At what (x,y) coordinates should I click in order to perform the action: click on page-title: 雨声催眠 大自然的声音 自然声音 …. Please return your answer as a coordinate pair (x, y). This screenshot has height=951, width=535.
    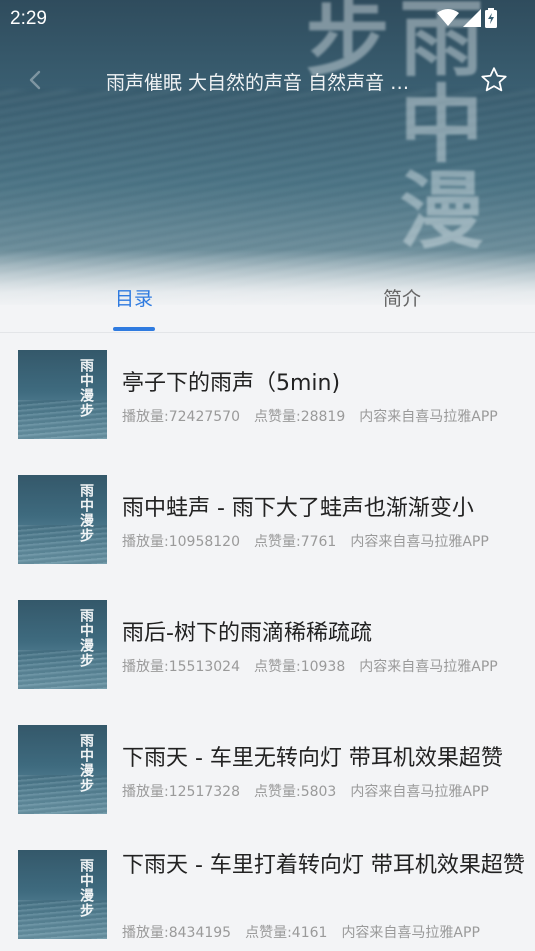
    Looking at the image, I should click on (258, 83).